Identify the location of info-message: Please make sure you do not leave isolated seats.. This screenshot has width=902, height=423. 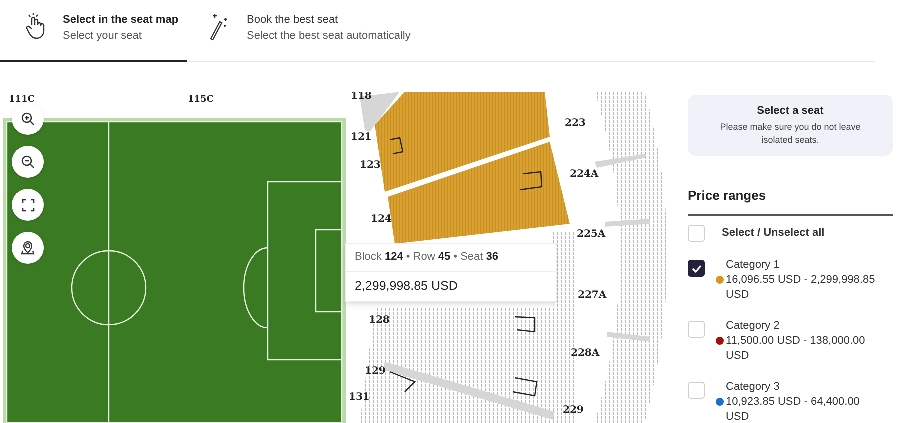
(790, 134).